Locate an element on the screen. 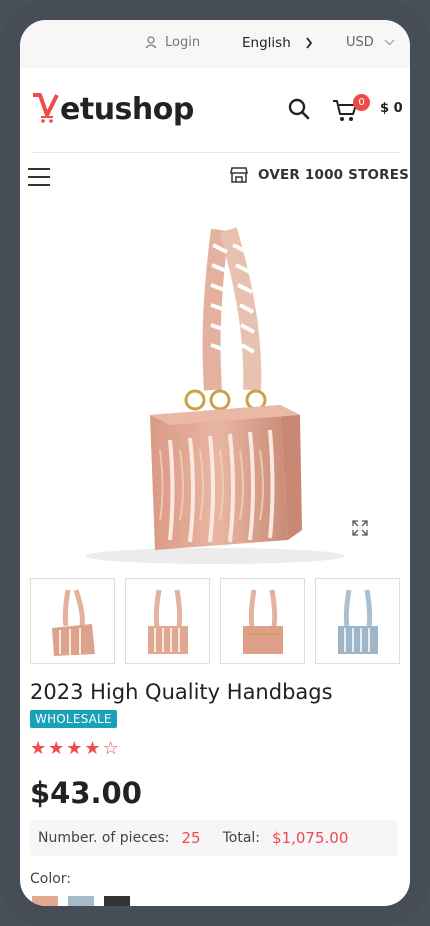  expand-icon is located at coordinates (360, 528).